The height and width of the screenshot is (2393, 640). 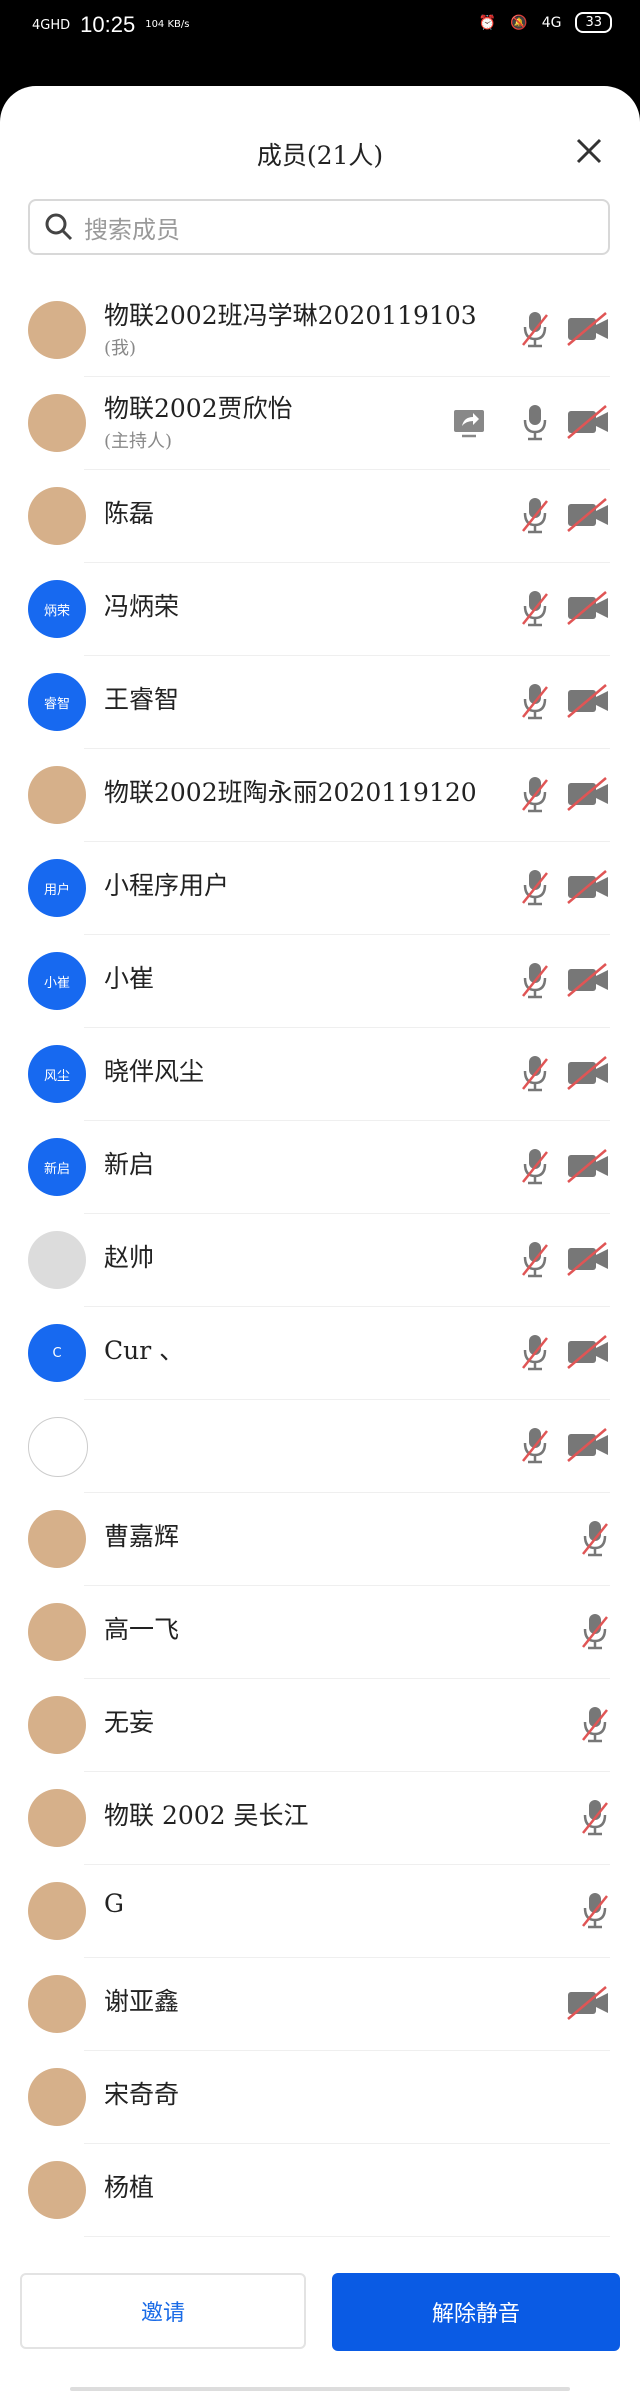 What do you see at coordinates (319, 1353) in the screenshot?
I see `member-row: C Cur 、` at bounding box center [319, 1353].